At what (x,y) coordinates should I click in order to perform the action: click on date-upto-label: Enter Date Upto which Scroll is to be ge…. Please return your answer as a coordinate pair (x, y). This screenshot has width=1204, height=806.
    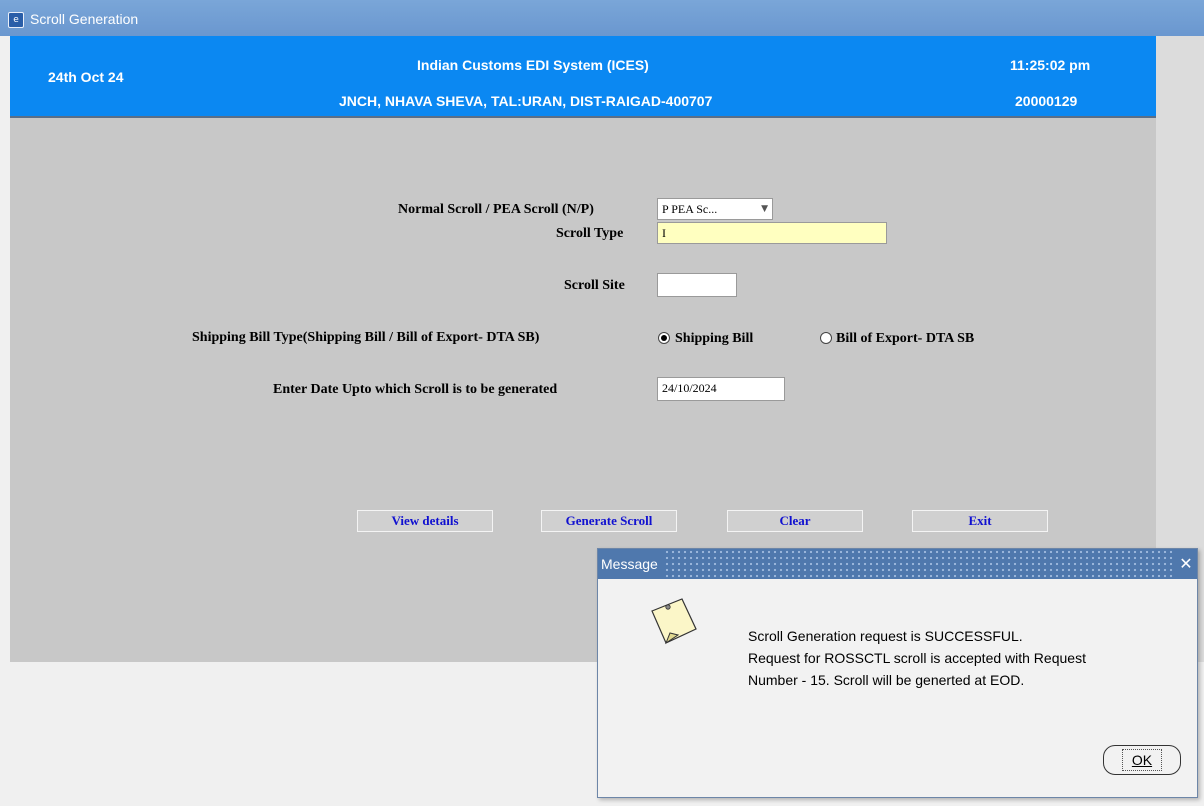
    Looking at the image, I should click on (415, 389).